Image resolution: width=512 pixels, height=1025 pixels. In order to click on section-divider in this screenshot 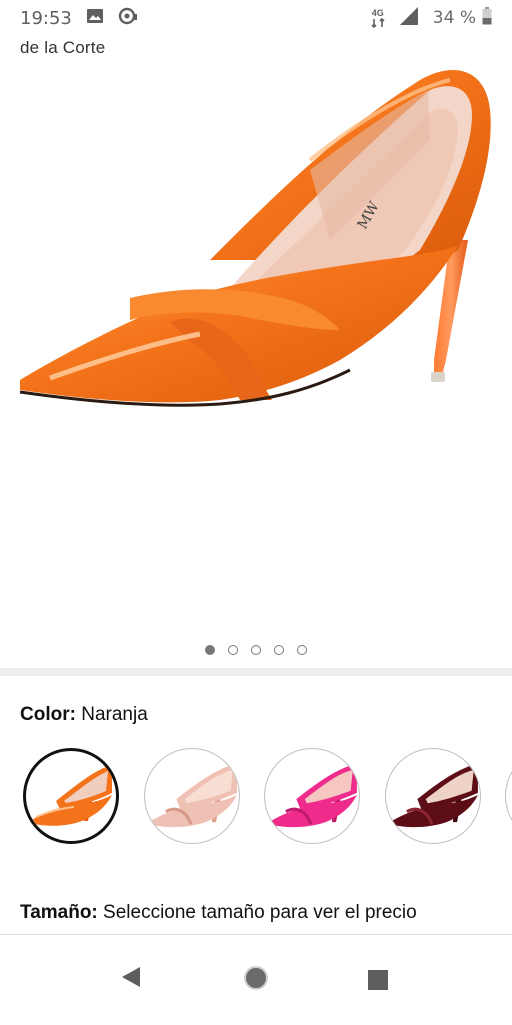, I will do `click(256, 672)`.